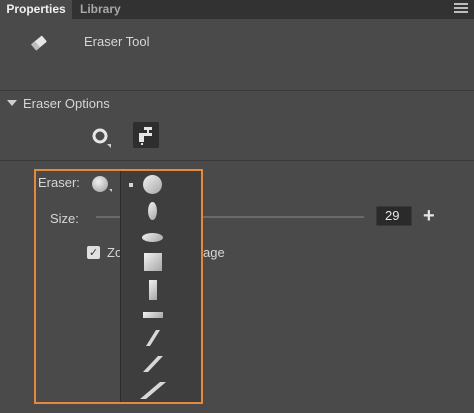  I want to click on panel-menu-icon, so click(461, 9).